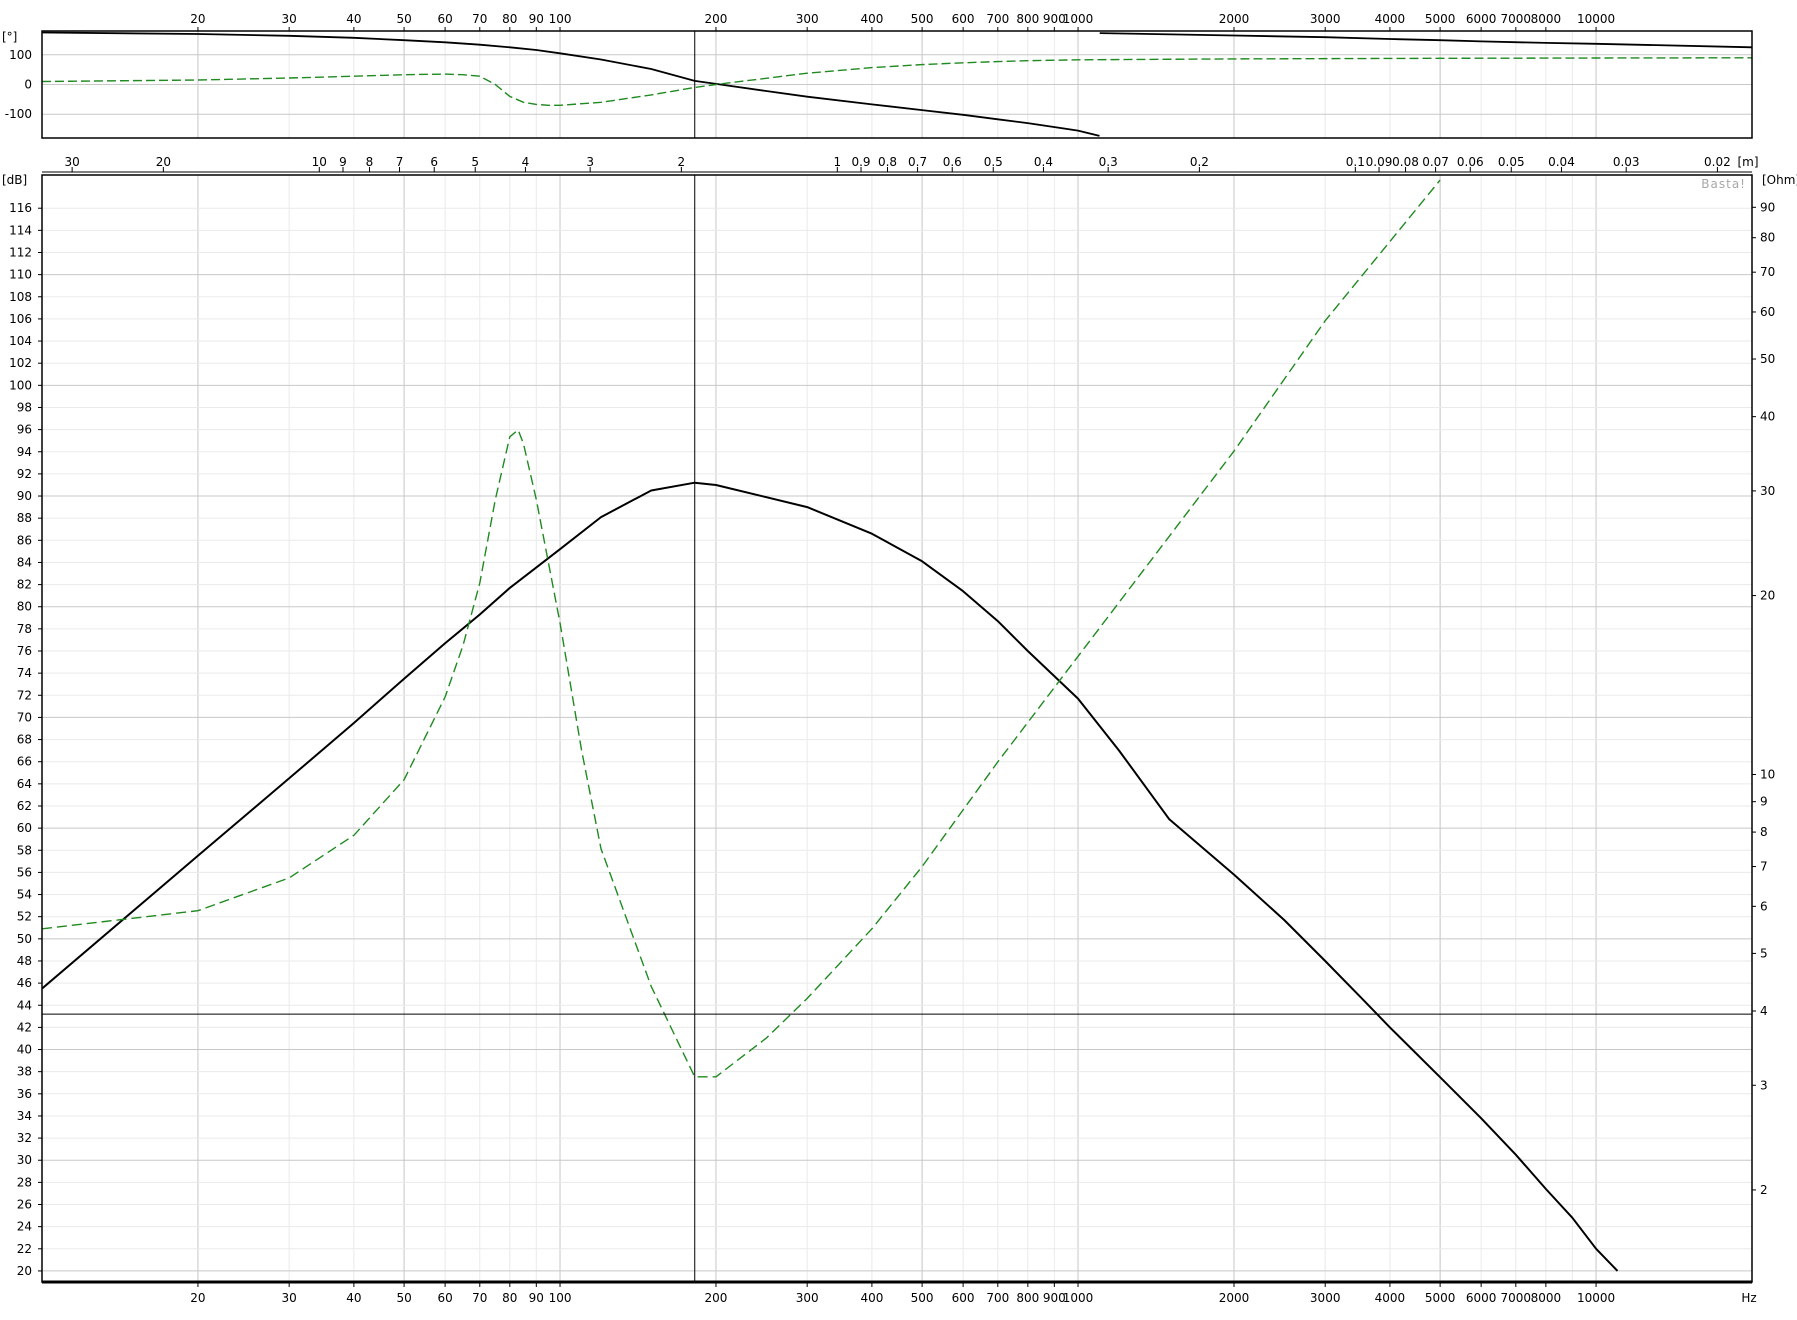 The height and width of the screenshot is (1320, 1797). What do you see at coordinates (1546, 1298) in the screenshot?
I see `x-tick-label: 8000` at bounding box center [1546, 1298].